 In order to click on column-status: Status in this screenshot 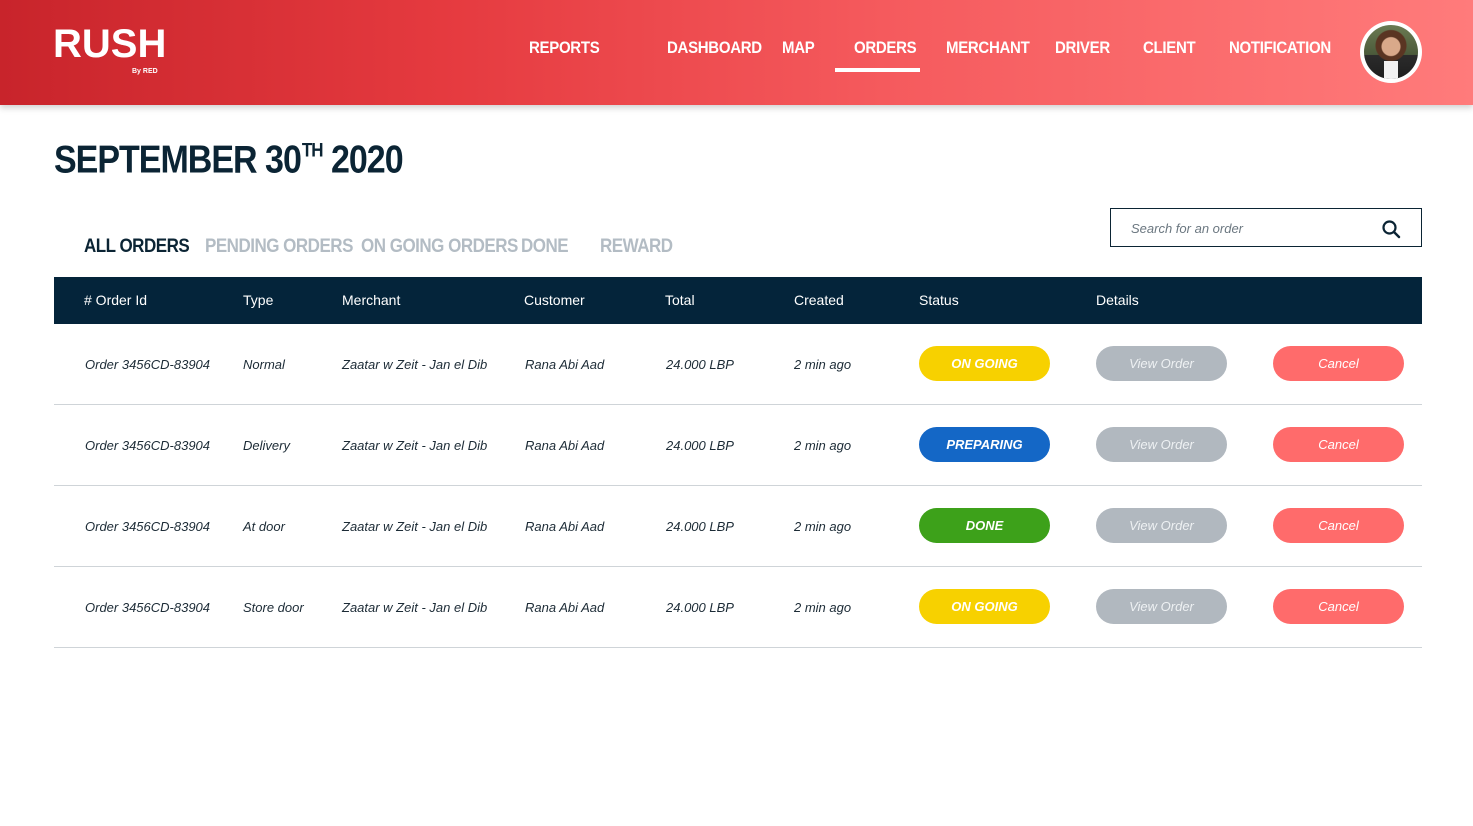, I will do `click(939, 300)`.